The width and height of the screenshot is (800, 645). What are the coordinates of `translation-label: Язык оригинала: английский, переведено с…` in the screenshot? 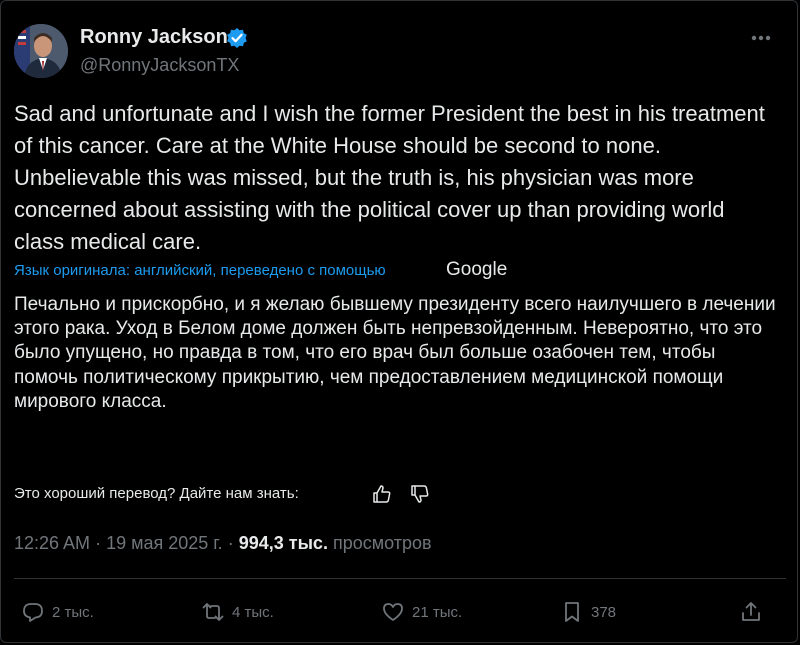 It's located at (200, 270).